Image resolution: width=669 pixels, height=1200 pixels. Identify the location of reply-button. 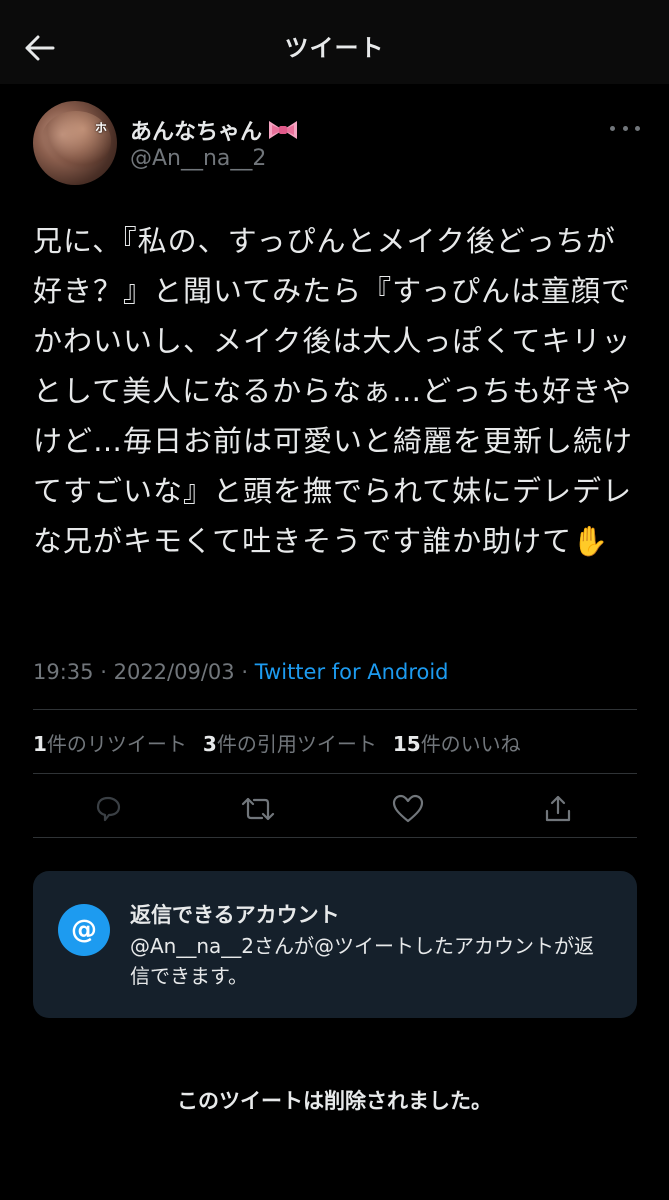
(108, 809).